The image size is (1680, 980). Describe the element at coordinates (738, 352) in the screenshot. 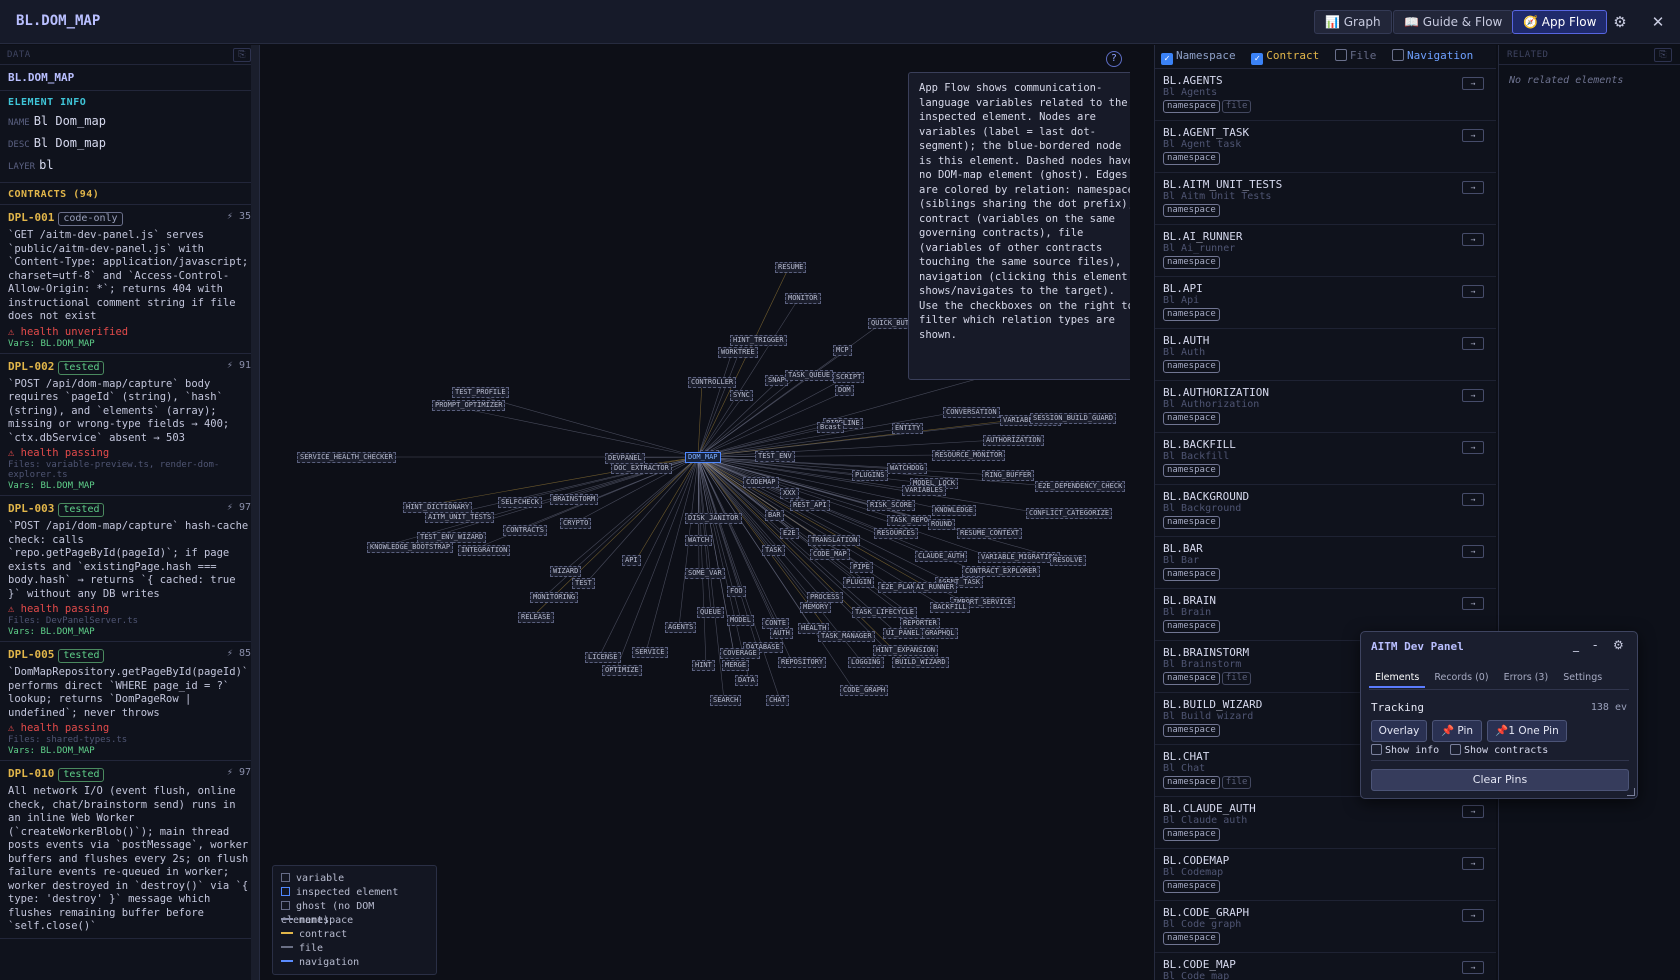

I see `graph-node: WORKTREE` at that location.